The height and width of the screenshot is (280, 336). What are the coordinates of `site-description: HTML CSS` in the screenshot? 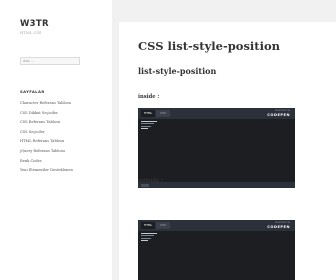 It's located at (31, 32).